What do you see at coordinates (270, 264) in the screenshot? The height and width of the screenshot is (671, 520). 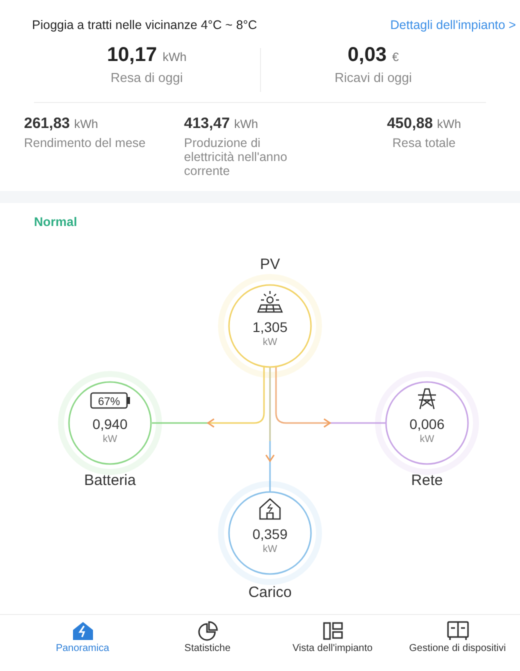 I see `node-label: PV` at bounding box center [270, 264].